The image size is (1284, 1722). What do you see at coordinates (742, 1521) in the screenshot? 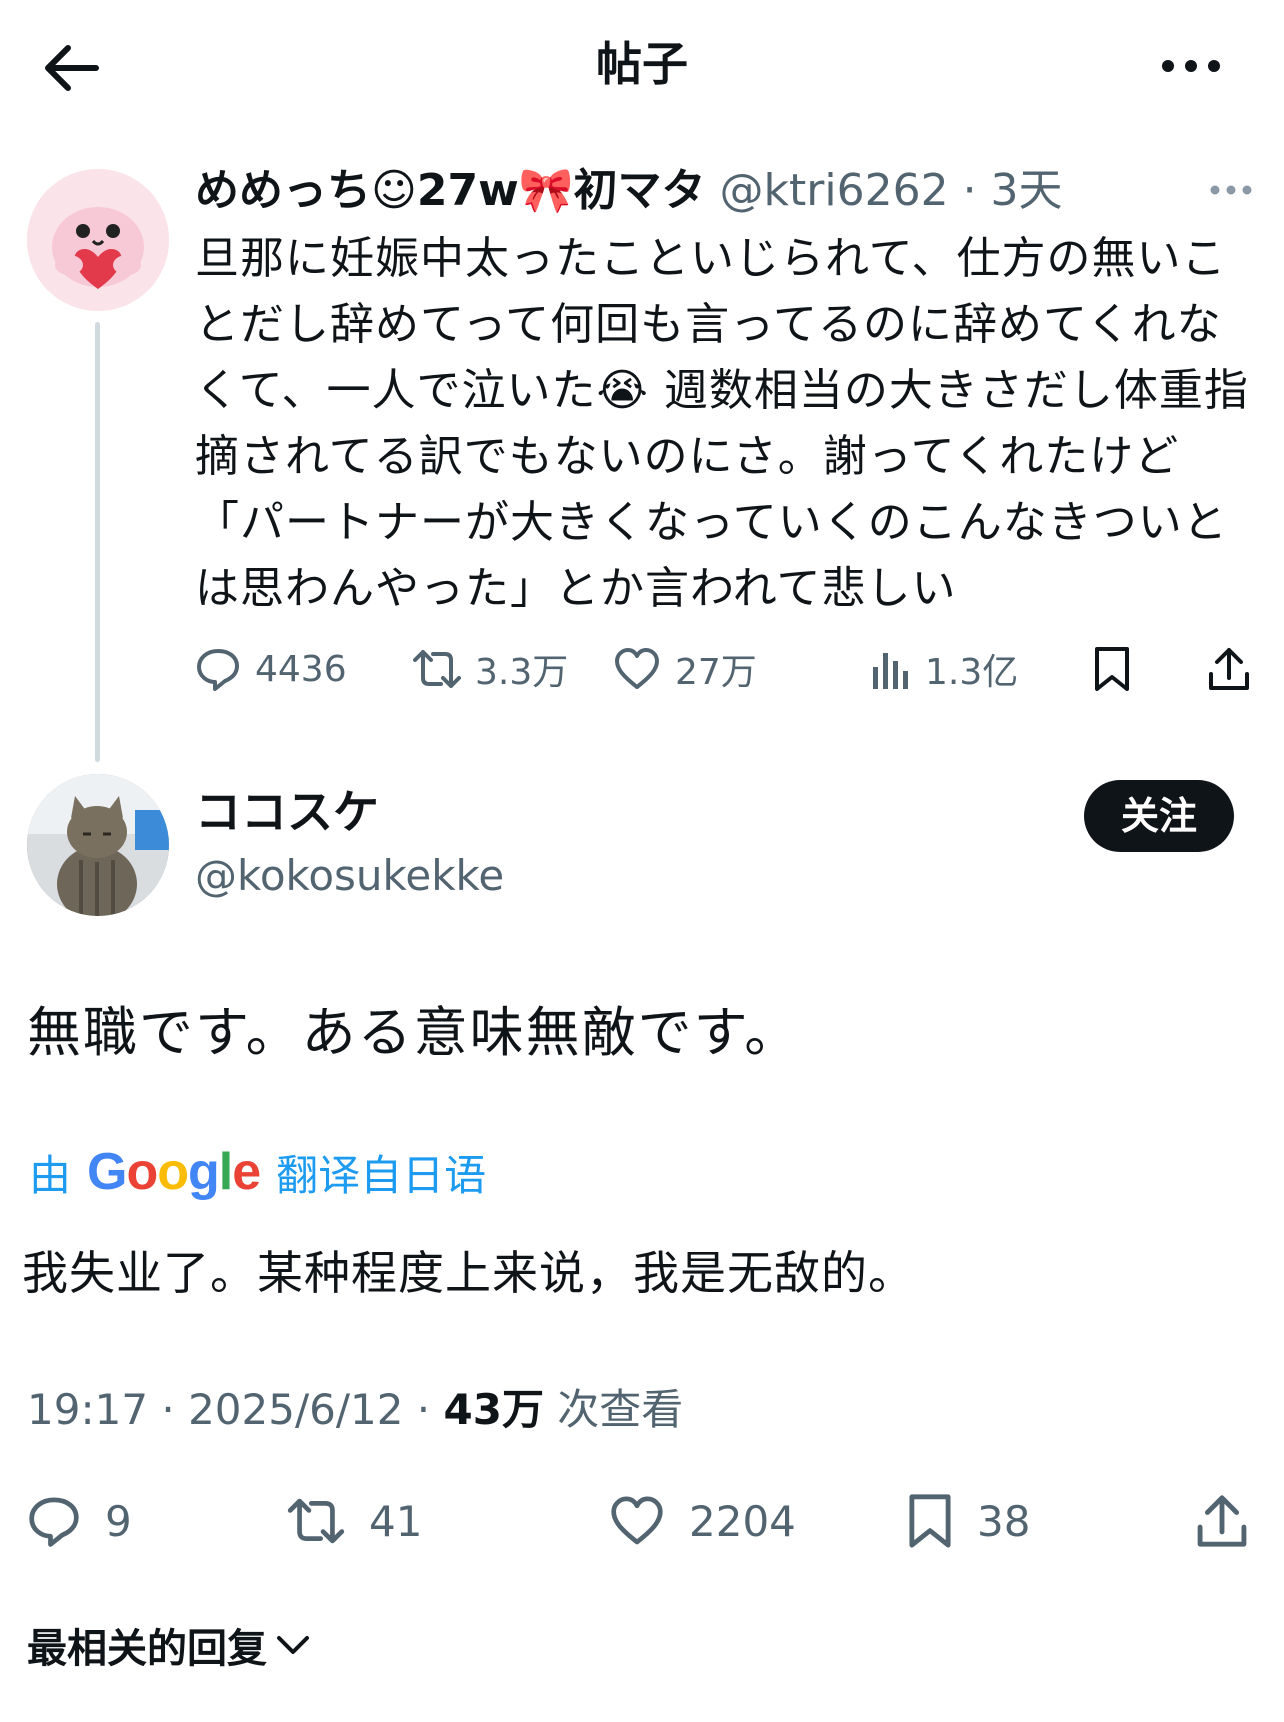
I see `like-count: 2204` at bounding box center [742, 1521].